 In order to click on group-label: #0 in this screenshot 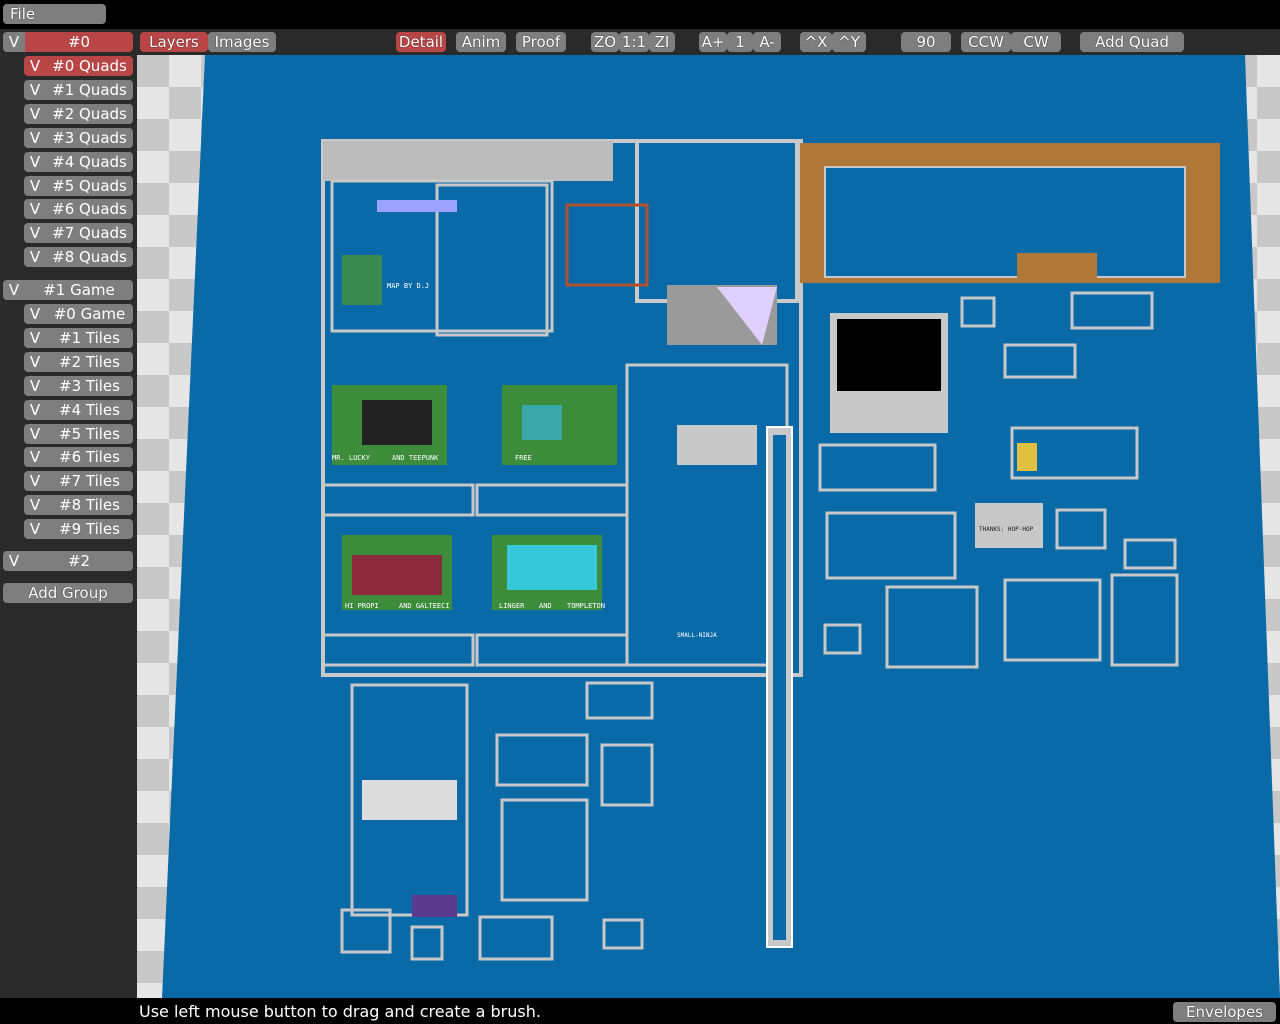, I will do `click(79, 42)`.